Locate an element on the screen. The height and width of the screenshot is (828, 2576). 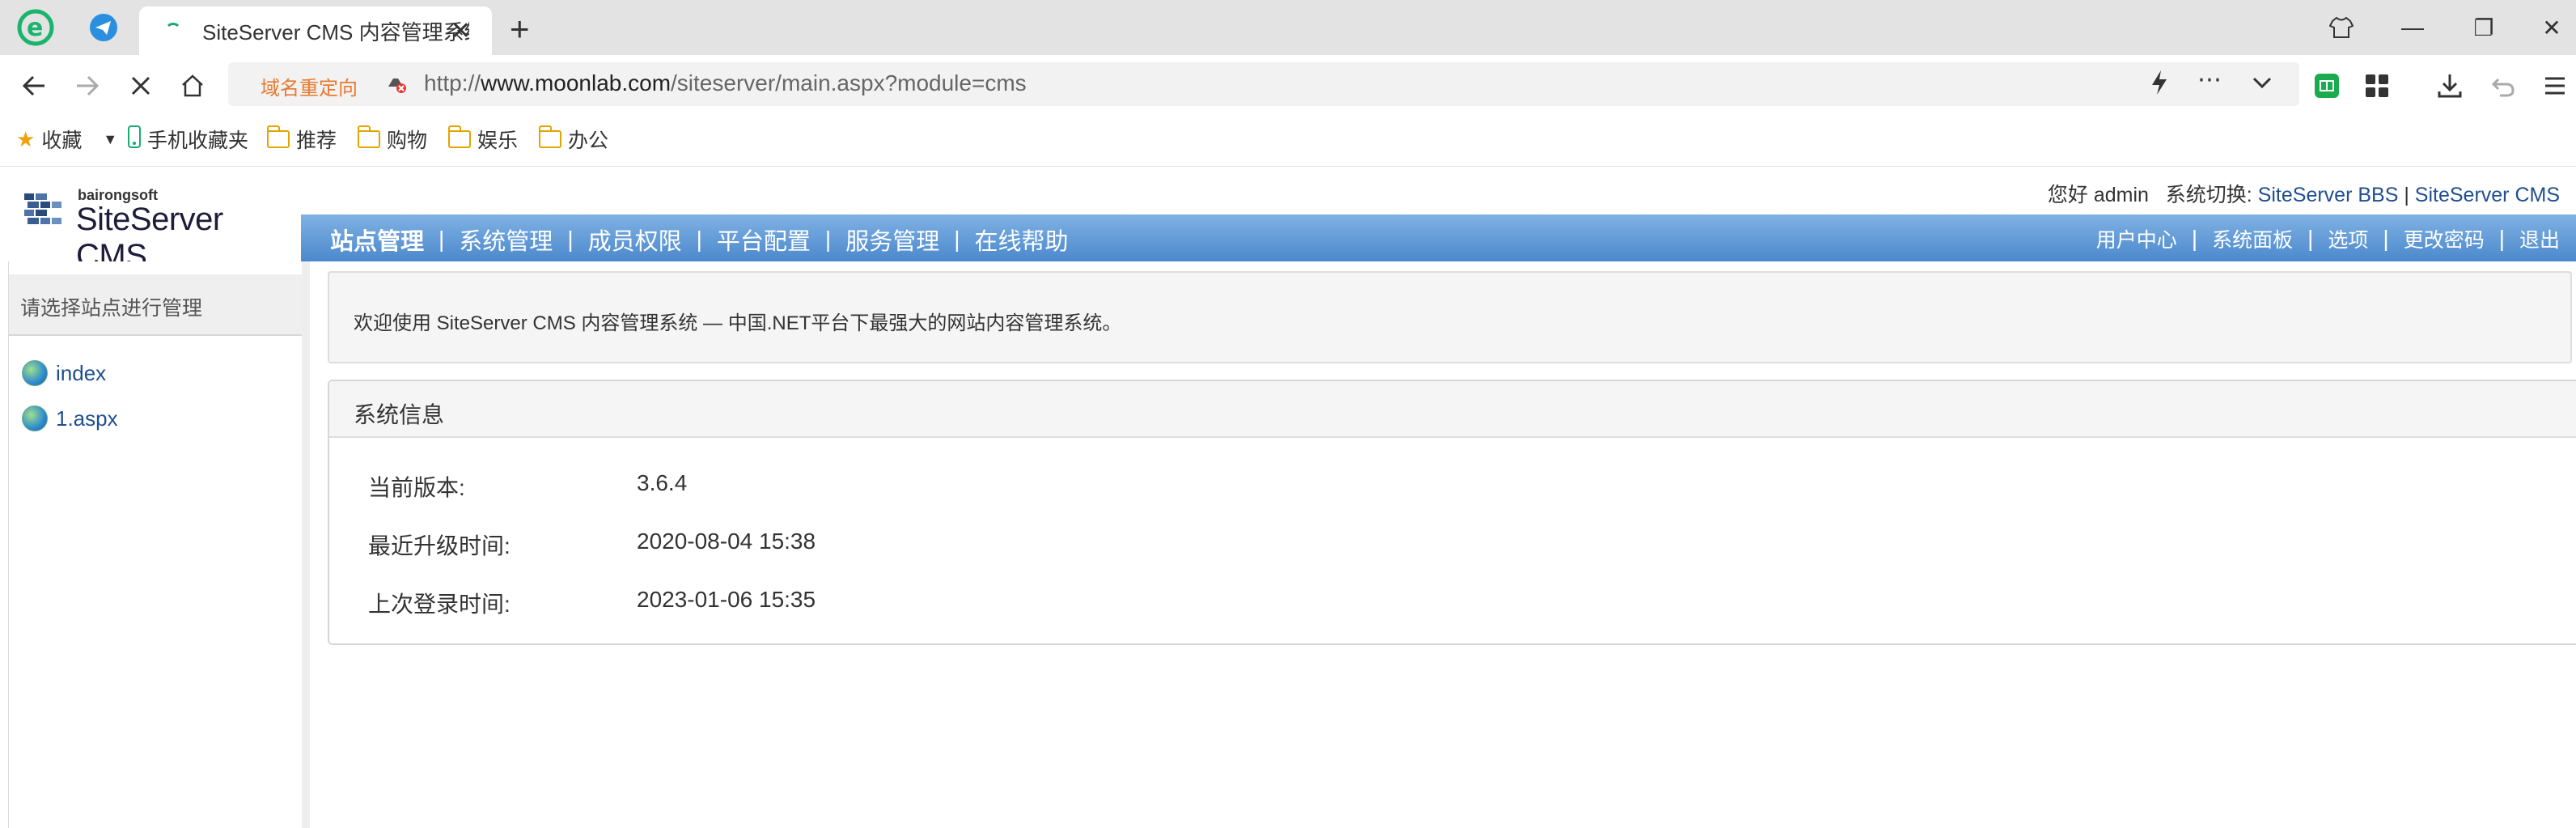
phone-icon is located at coordinates (134, 139).